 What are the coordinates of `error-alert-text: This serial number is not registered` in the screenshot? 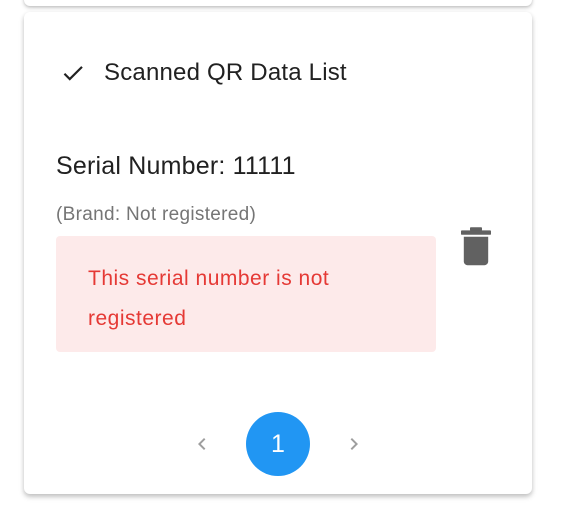 It's located at (209, 298).